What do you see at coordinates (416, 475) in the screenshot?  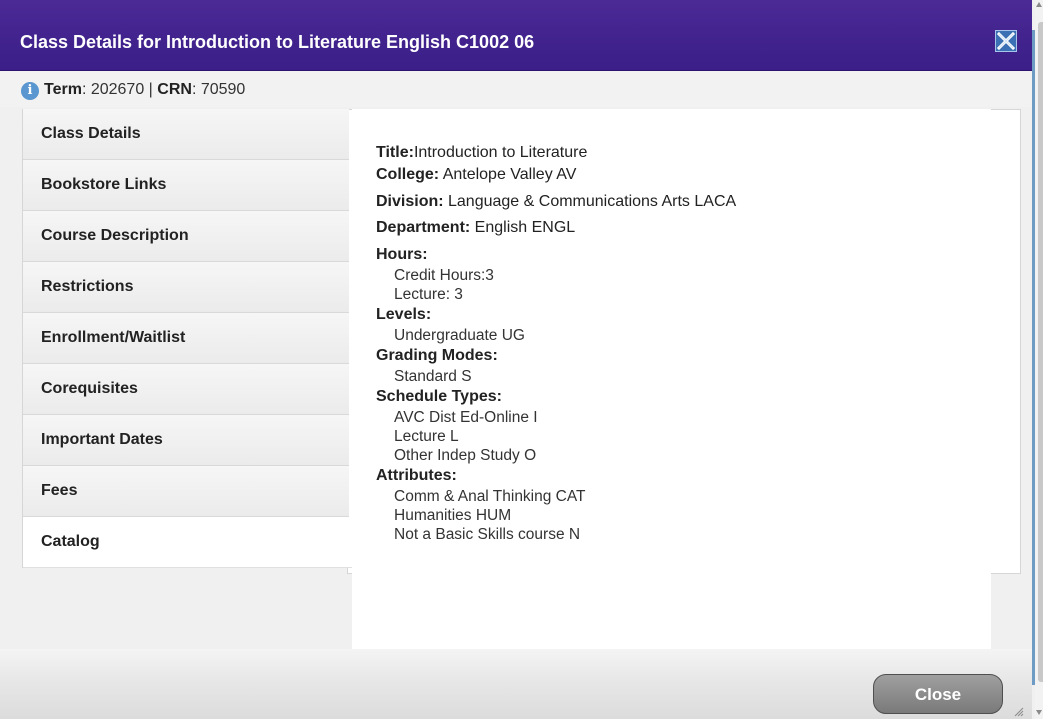 I see `attributes-label: Attributes:` at bounding box center [416, 475].